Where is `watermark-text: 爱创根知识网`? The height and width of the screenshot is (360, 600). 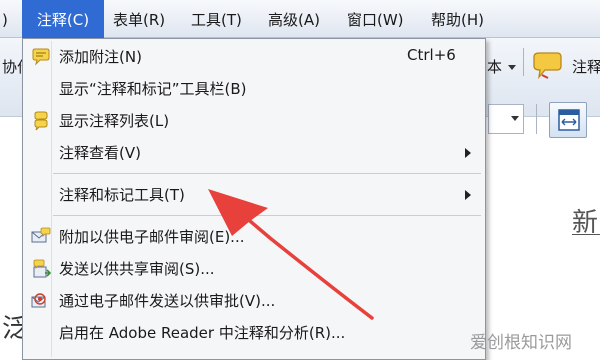
watermark-text: 爱创根知识网 is located at coordinates (521, 343).